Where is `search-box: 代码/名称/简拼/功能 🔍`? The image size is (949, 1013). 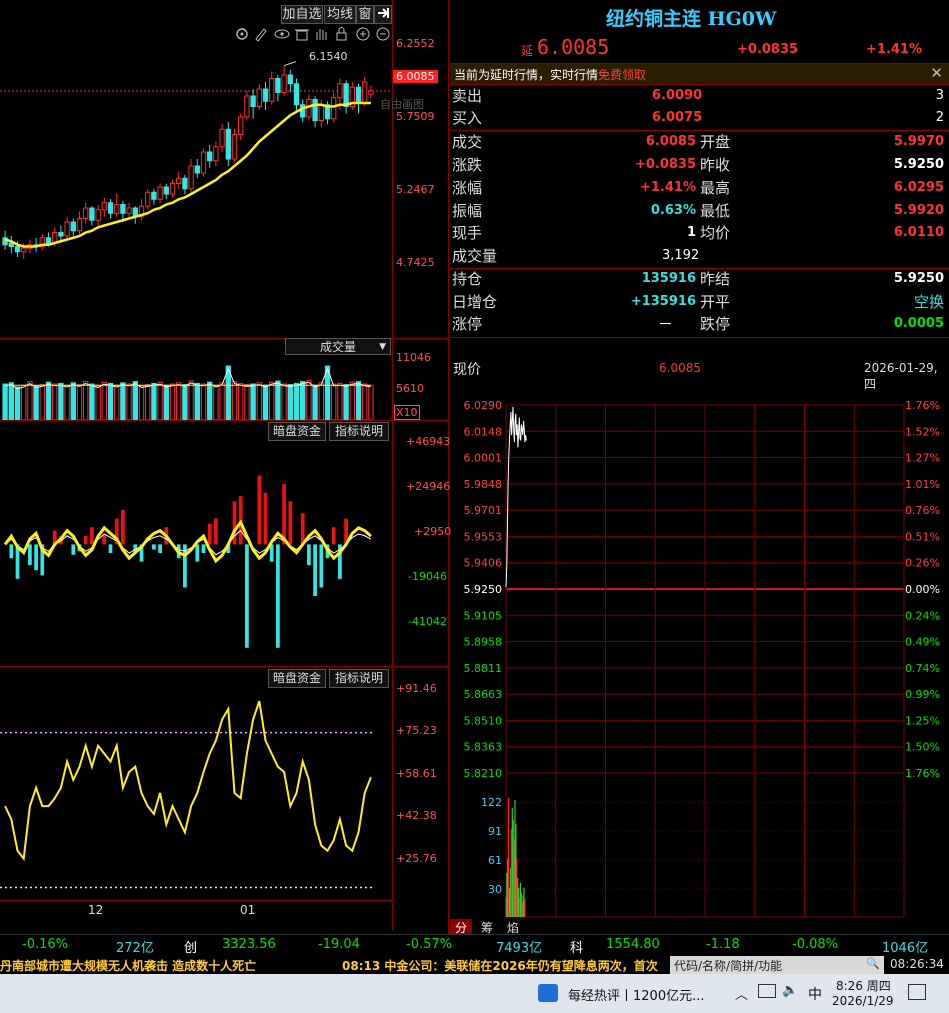 search-box: 代码/名称/简拼/功能 🔍 is located at coordinates (777, 965).